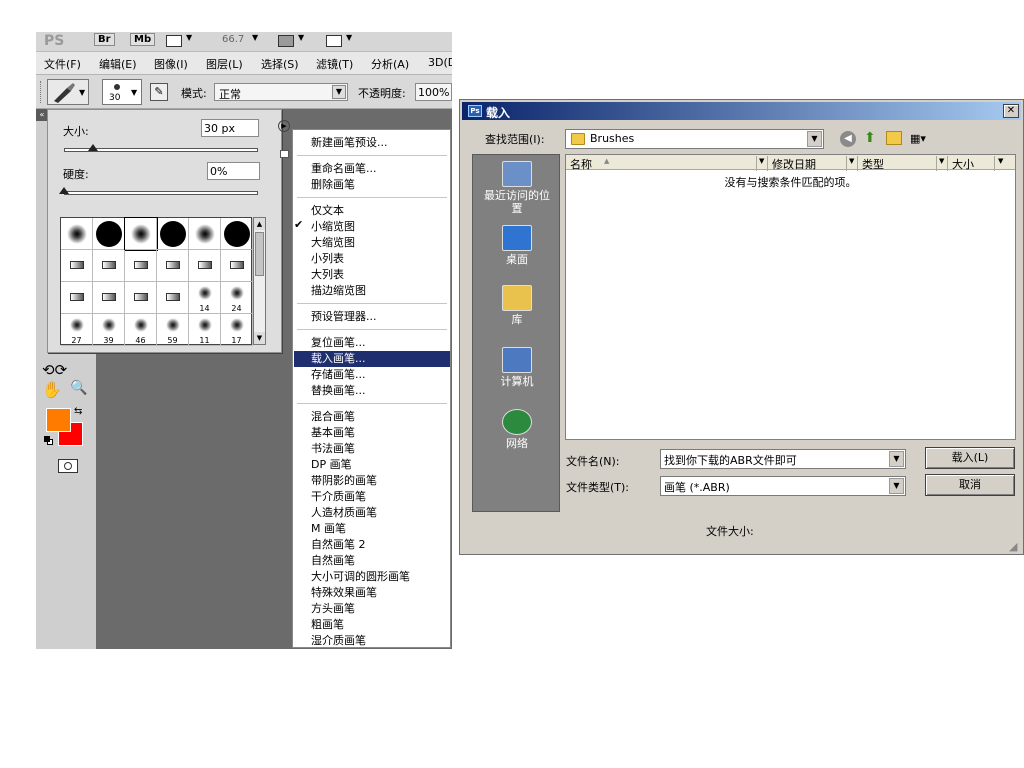  What do you see at coordinates (970, 458) in the screenshot?
I see `load-button: 载入(L)` at bounding box center [970, 458].